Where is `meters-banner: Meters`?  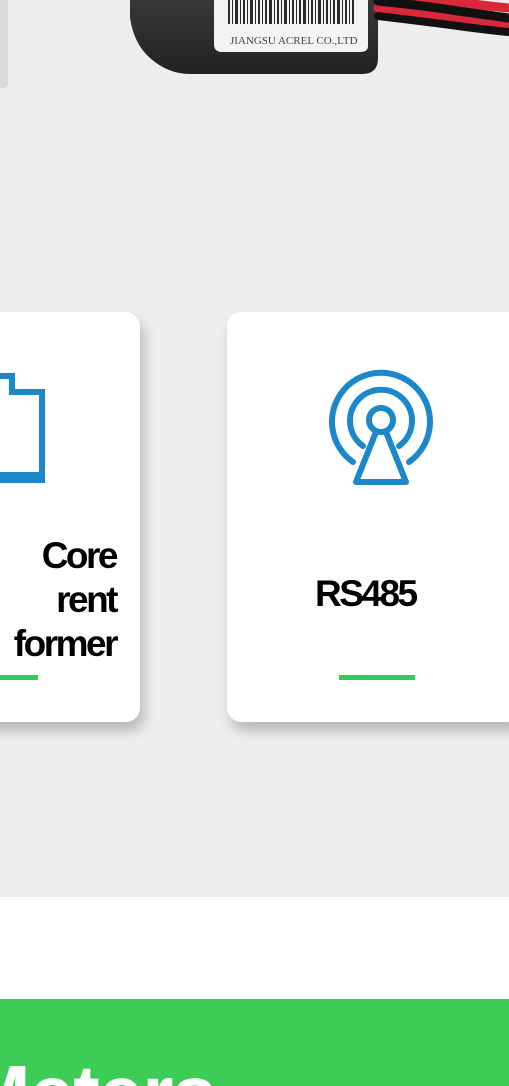 meters-banner: Meters is located at coordinates (254, 1042).